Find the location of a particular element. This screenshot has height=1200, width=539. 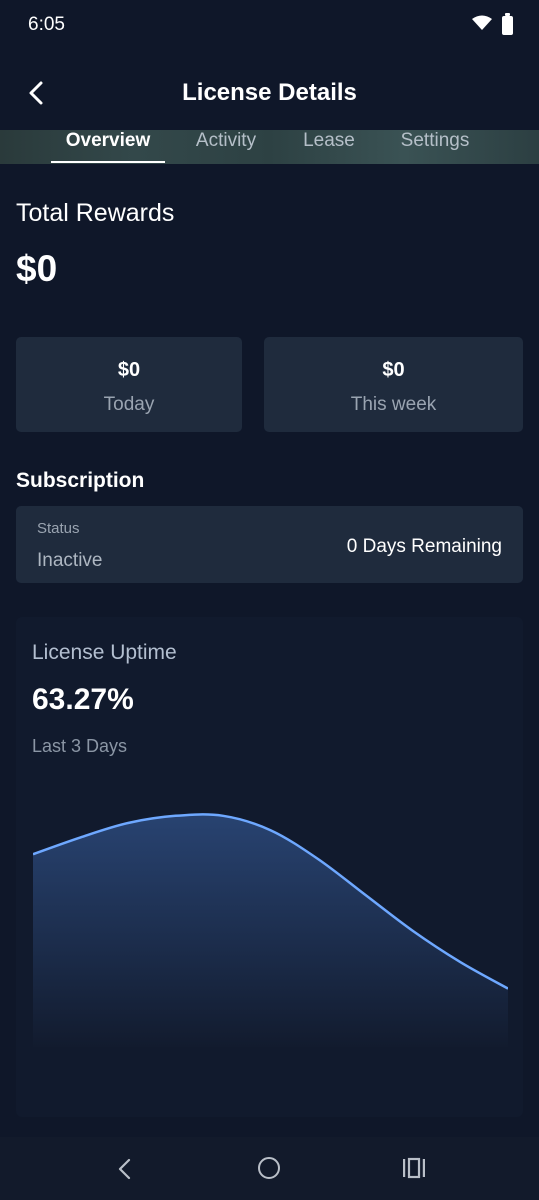

tab-lease: Lease is located at coordinates (329, 147).